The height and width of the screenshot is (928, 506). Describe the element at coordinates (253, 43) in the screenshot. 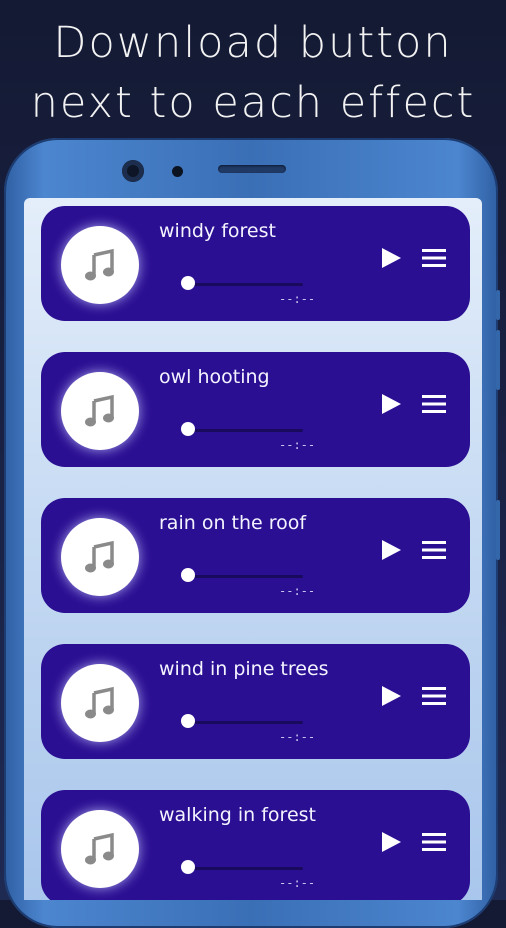

I see `headline-line-1: Download button` at that location.